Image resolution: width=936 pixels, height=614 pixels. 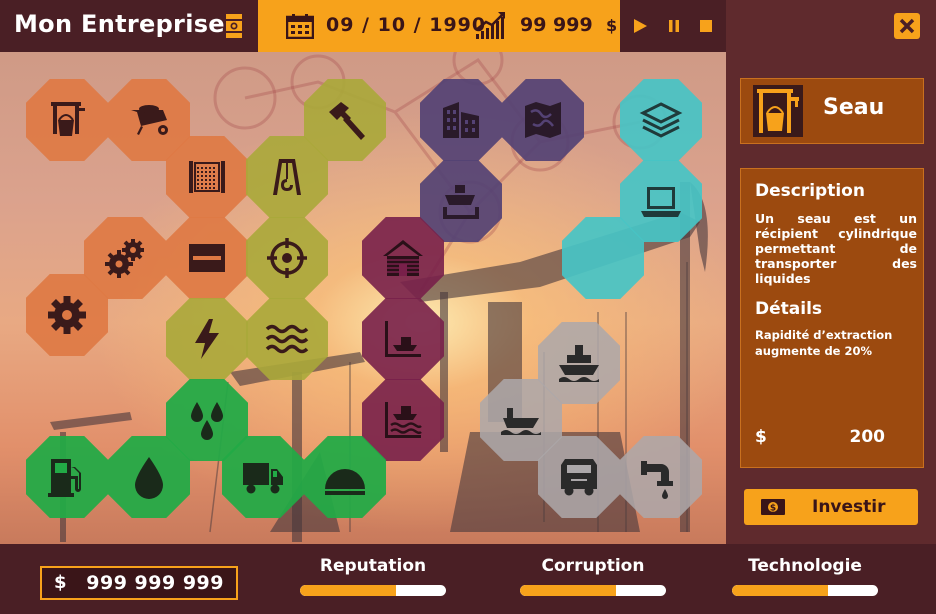 I want to click on tech-gear, so click(x=67, y=315).